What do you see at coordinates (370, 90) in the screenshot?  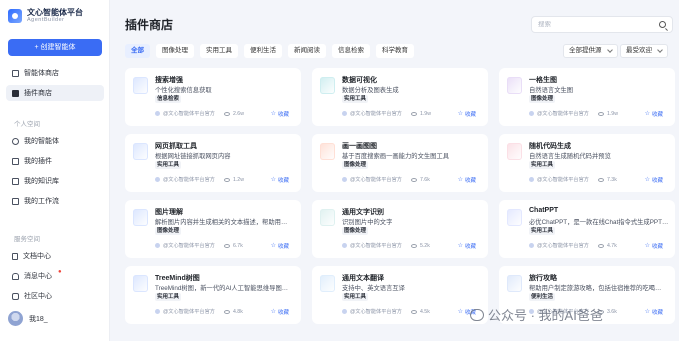 I see `plugin-description: 数据分析及图表生成` at bounding box center [370, 90].